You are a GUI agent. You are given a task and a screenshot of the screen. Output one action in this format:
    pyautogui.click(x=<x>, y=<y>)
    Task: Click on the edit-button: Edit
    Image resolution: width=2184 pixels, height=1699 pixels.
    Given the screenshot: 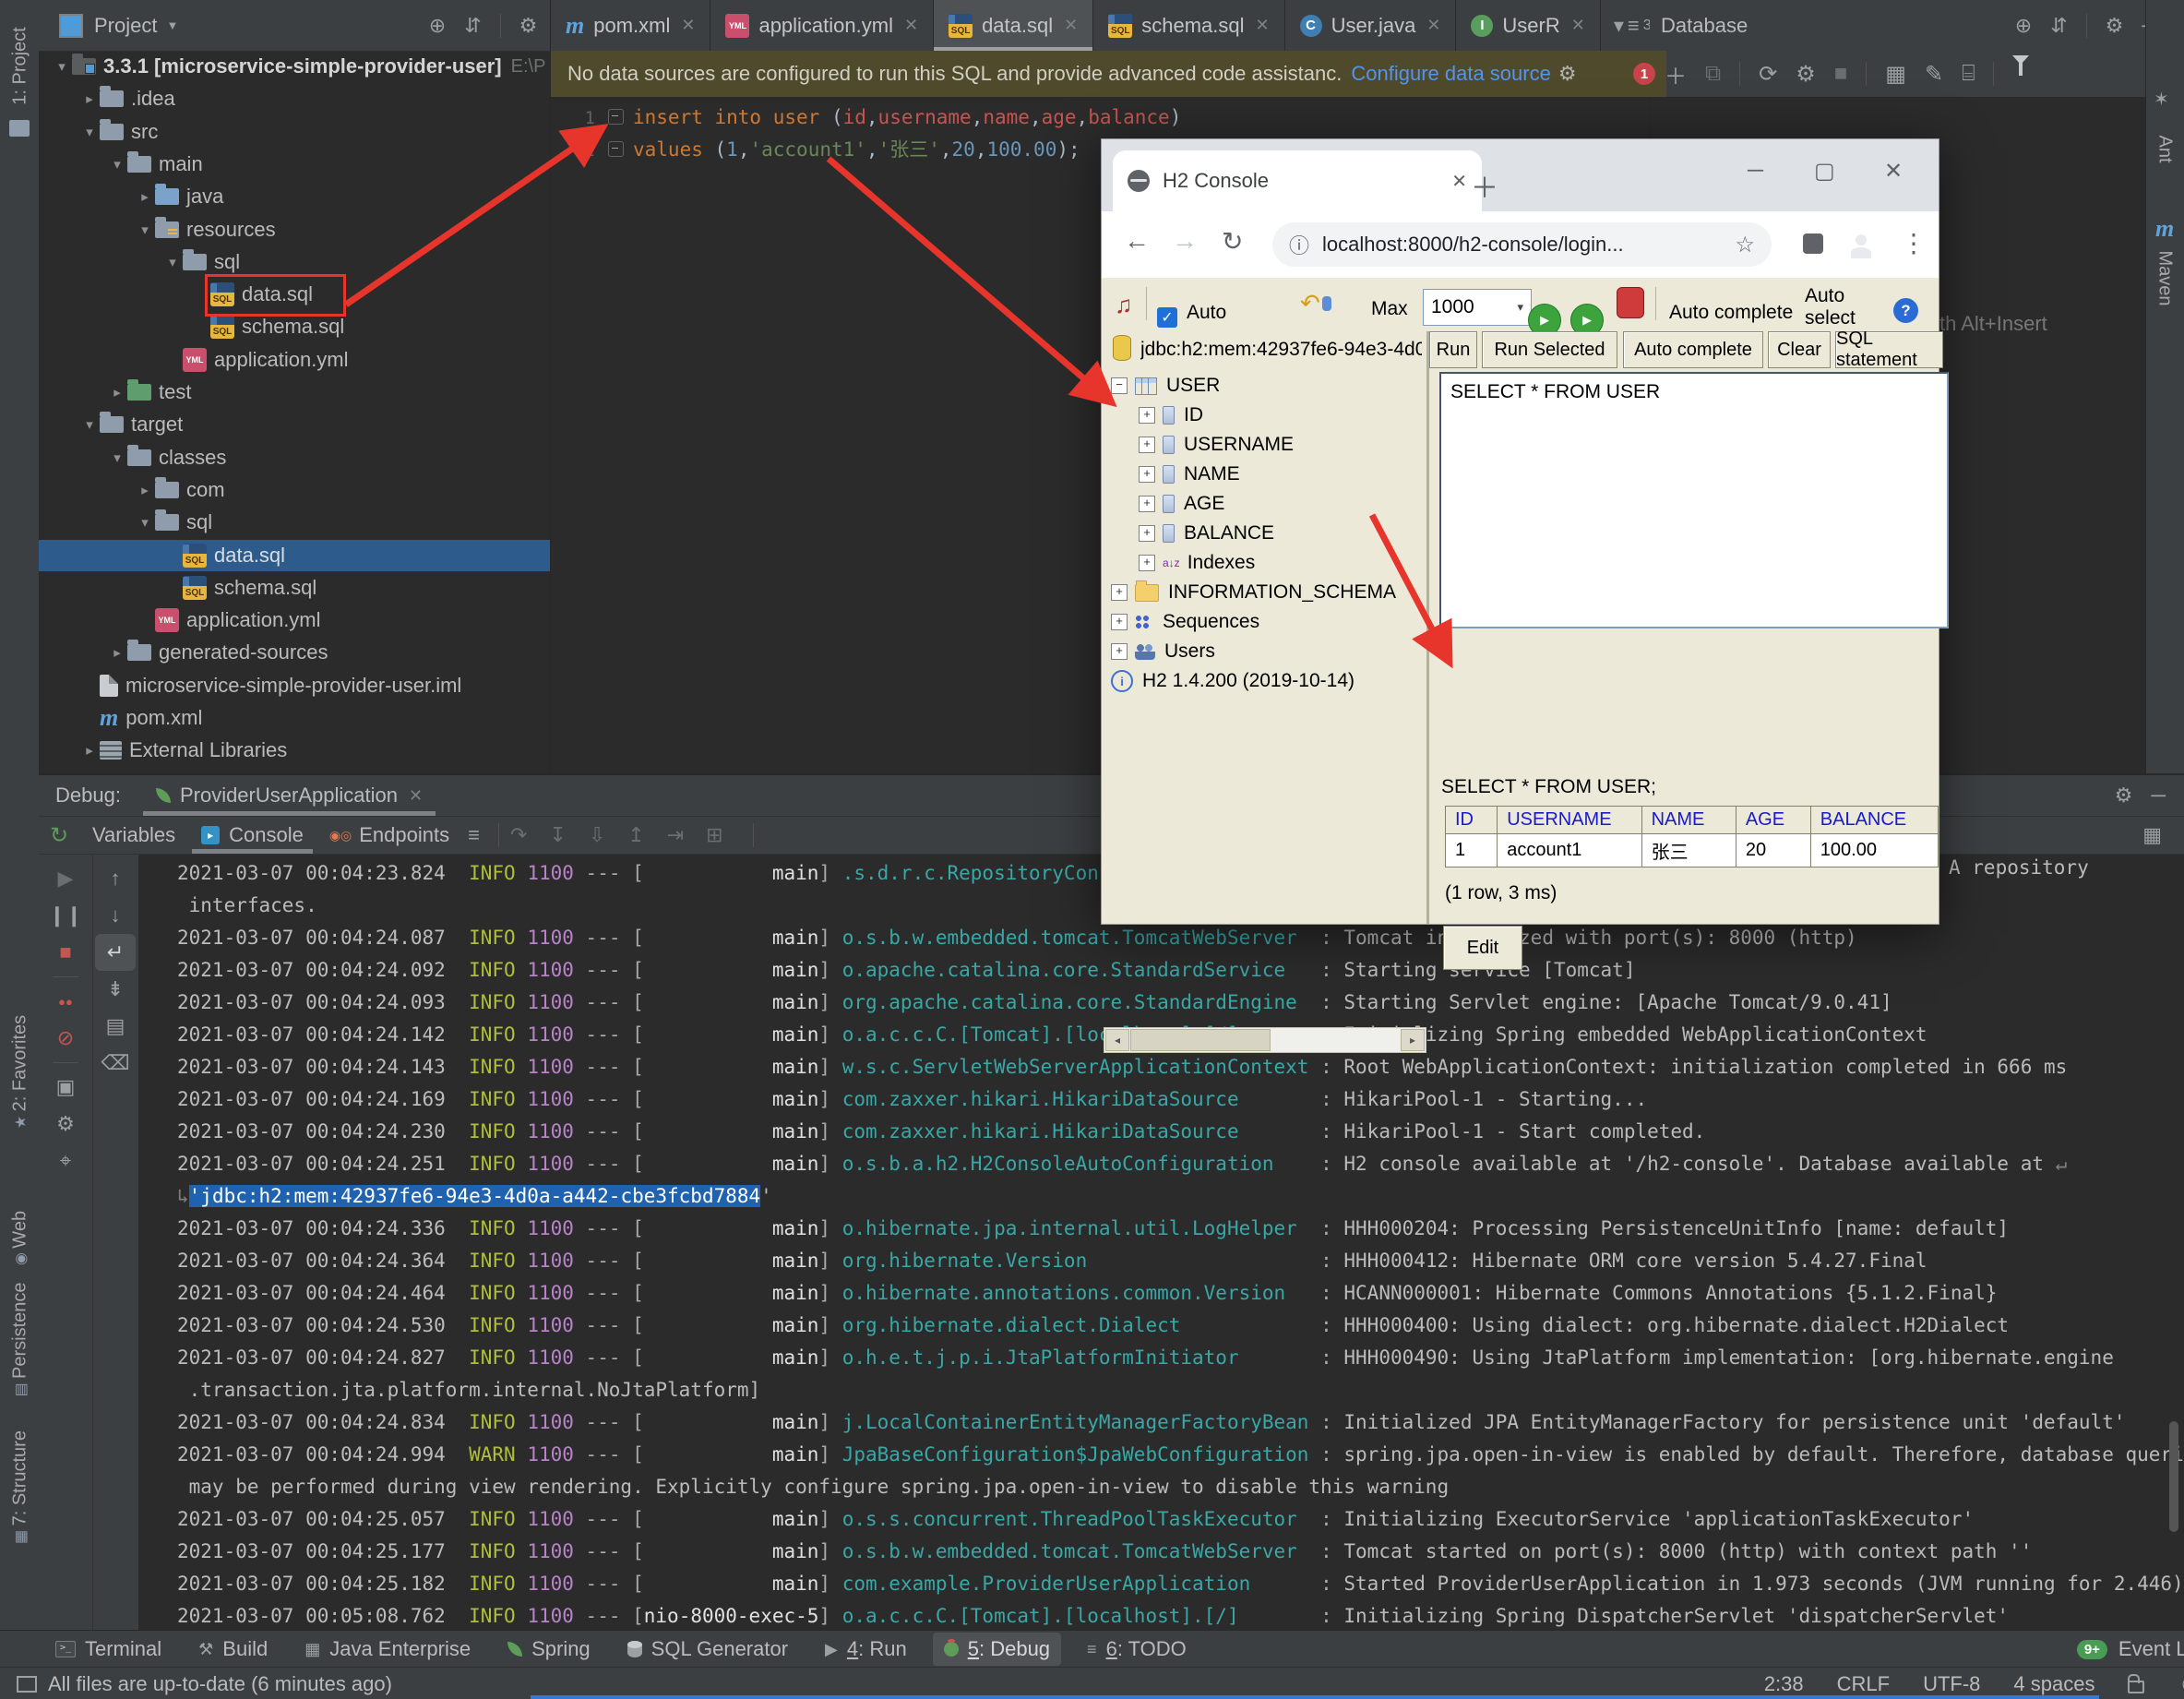 What is the action you would take?
    pyautogui.click(x=1482, y=948)
    